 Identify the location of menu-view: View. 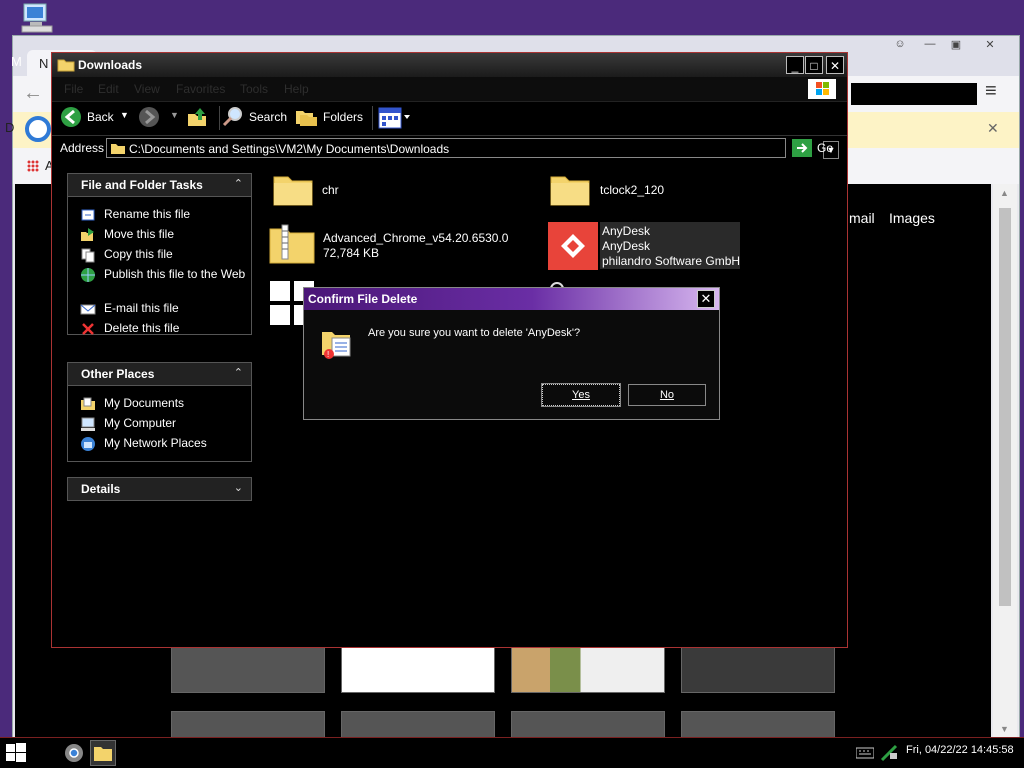
(147, 89).